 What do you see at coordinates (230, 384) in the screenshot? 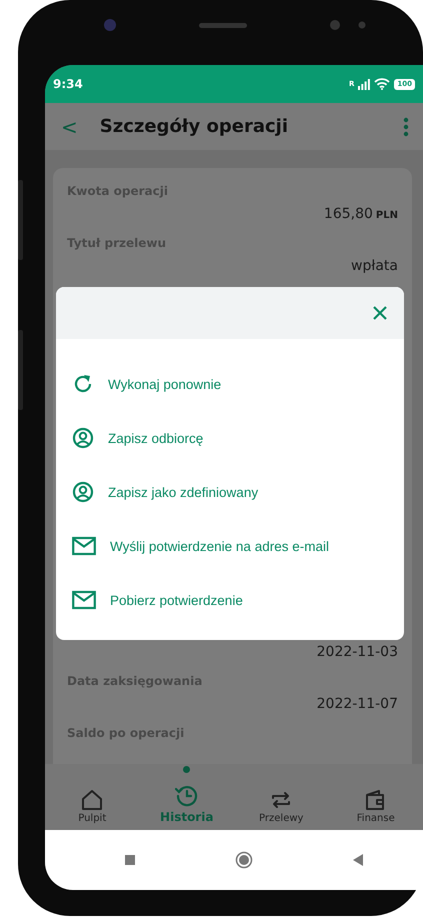
I see `menu-option: Wykonaj ponownie` at bounding box center [230, 384].